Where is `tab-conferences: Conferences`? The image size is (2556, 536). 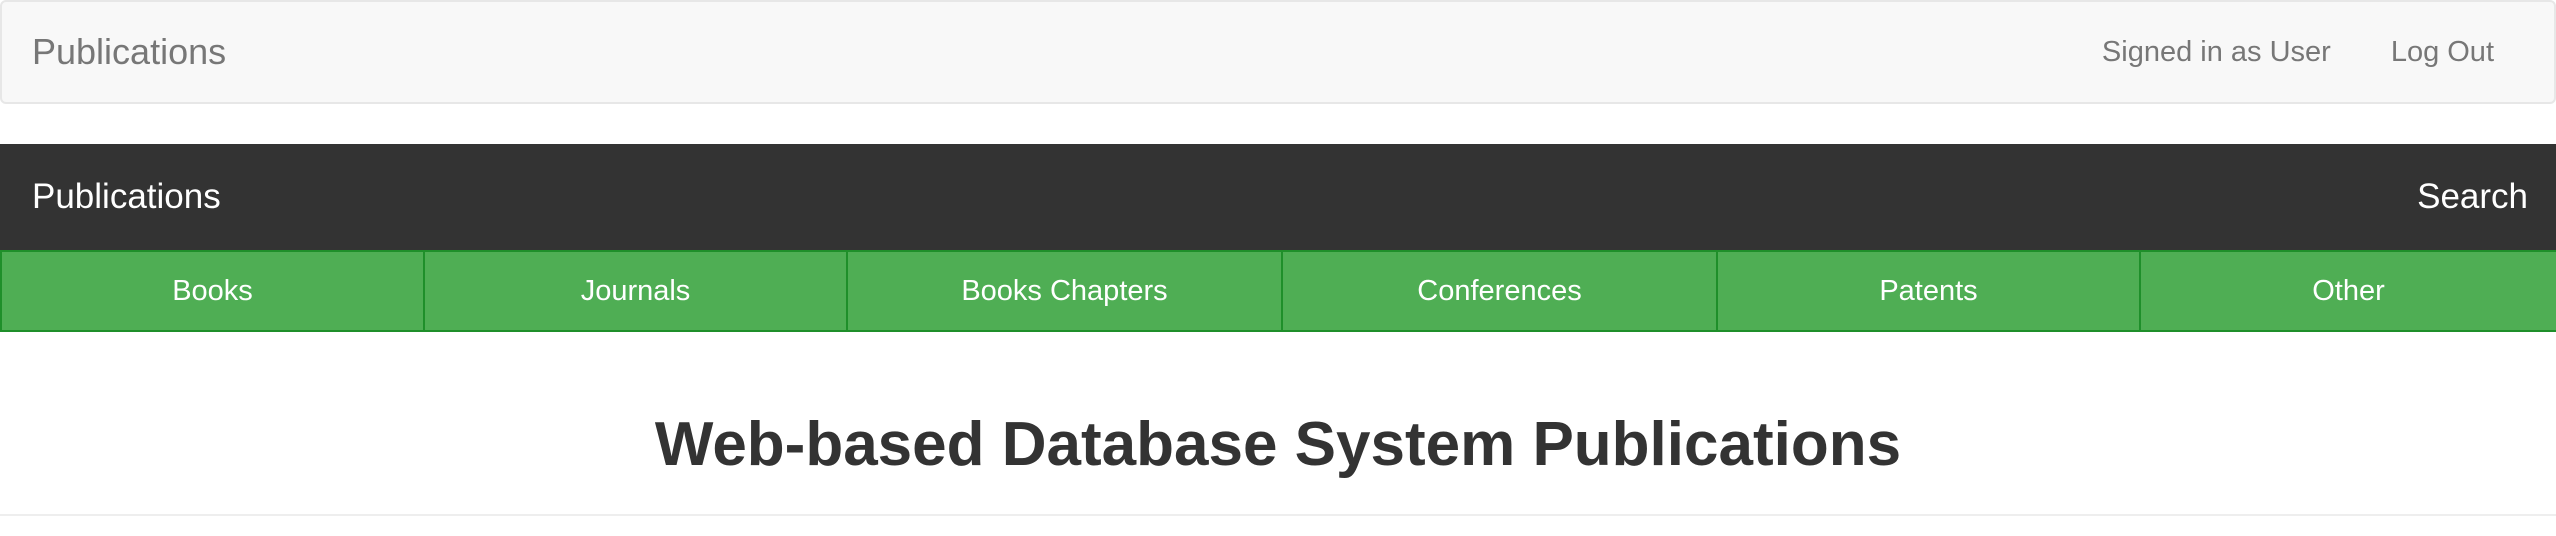 tab-conferences: Conferences is located at coordinates (1498, 291).